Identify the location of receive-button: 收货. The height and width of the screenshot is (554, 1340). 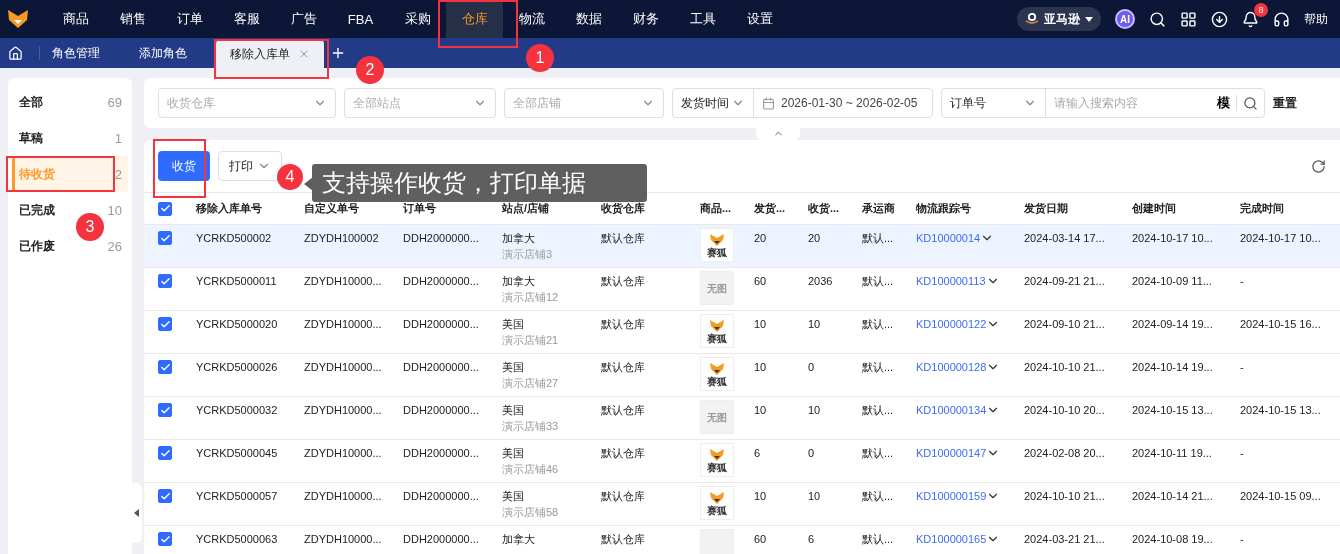
(184, 166).